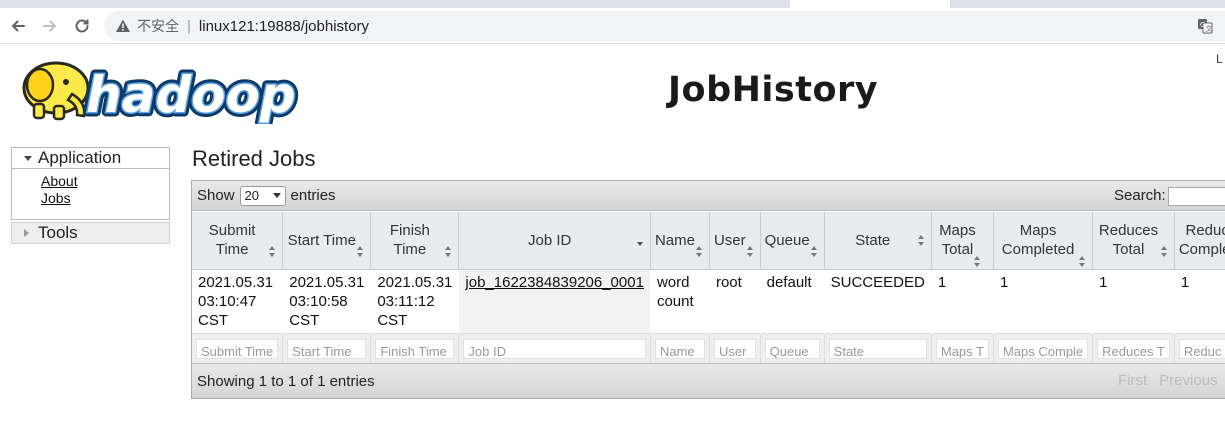 This screenshot has width=1225, height=448. I want to click on back-button, so click(18, 26).